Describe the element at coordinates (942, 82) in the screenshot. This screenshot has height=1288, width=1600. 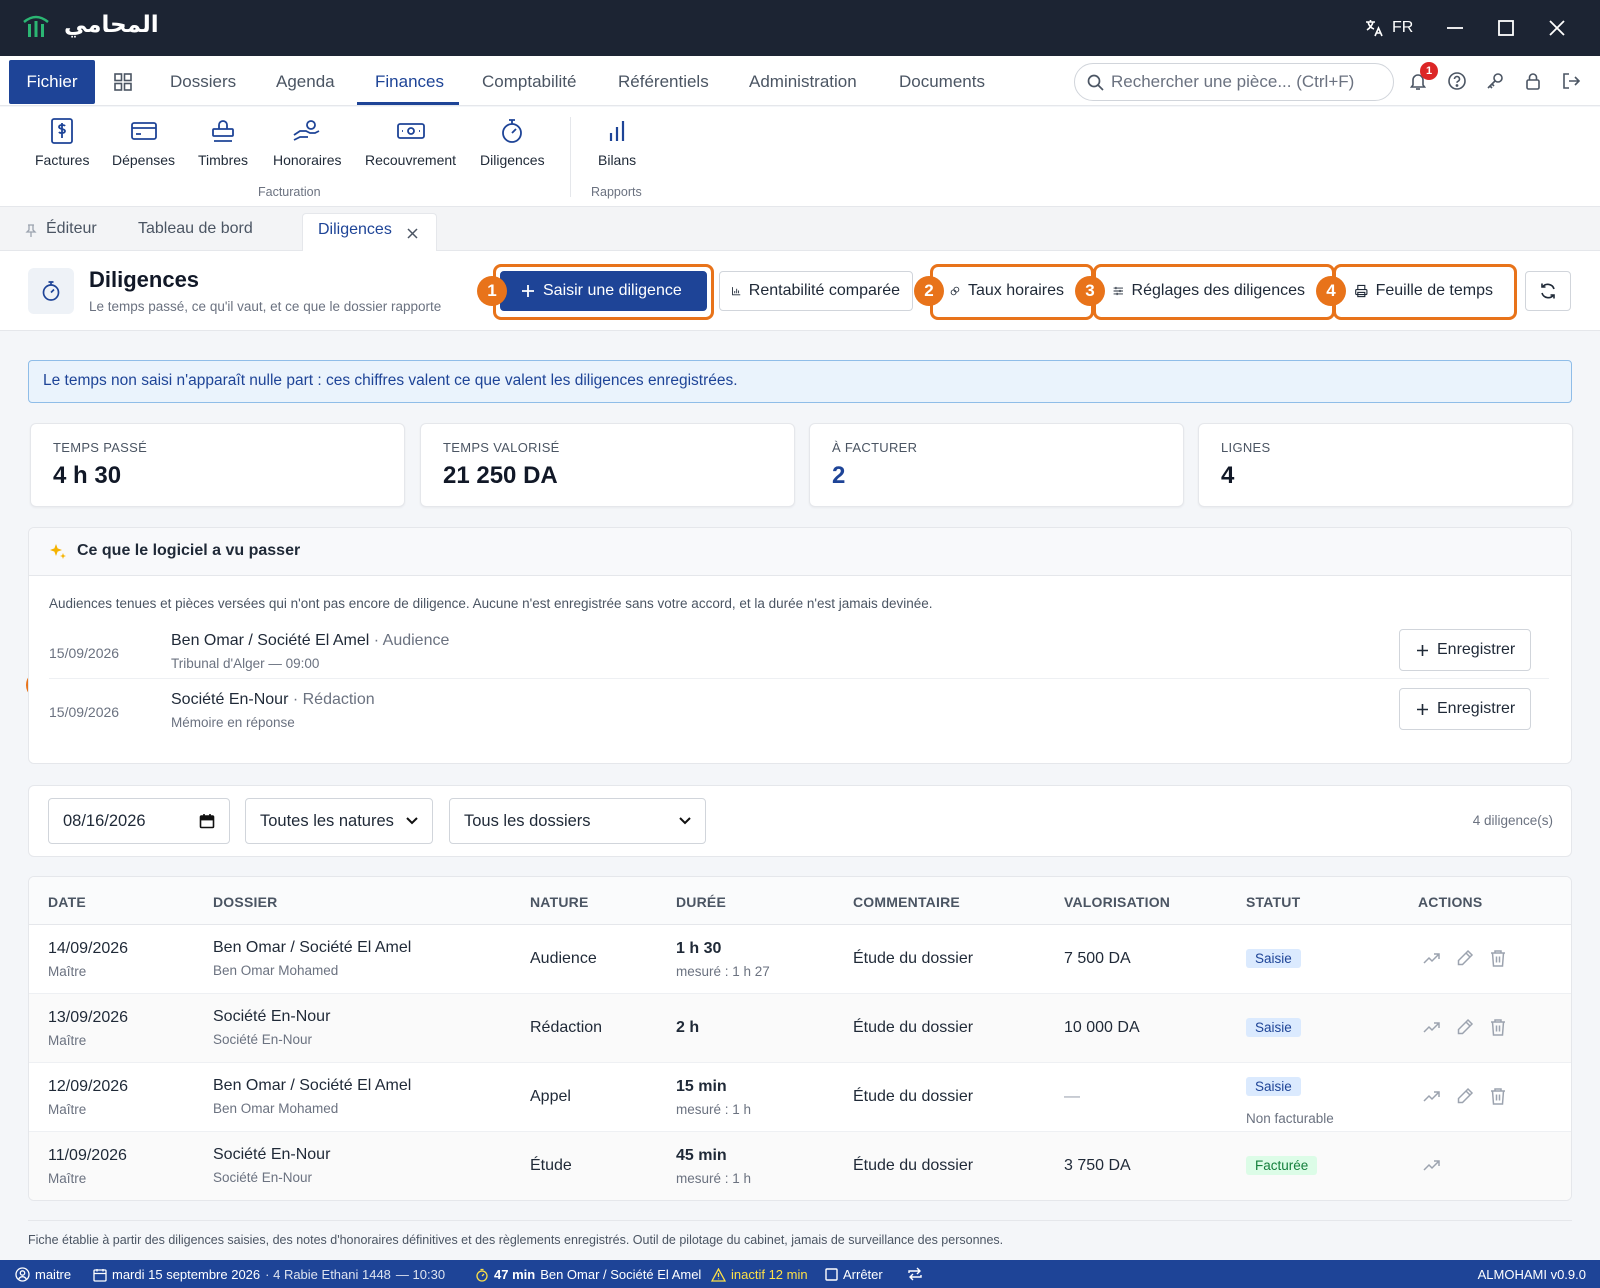
I see `menu-documents: Documents` at that location.